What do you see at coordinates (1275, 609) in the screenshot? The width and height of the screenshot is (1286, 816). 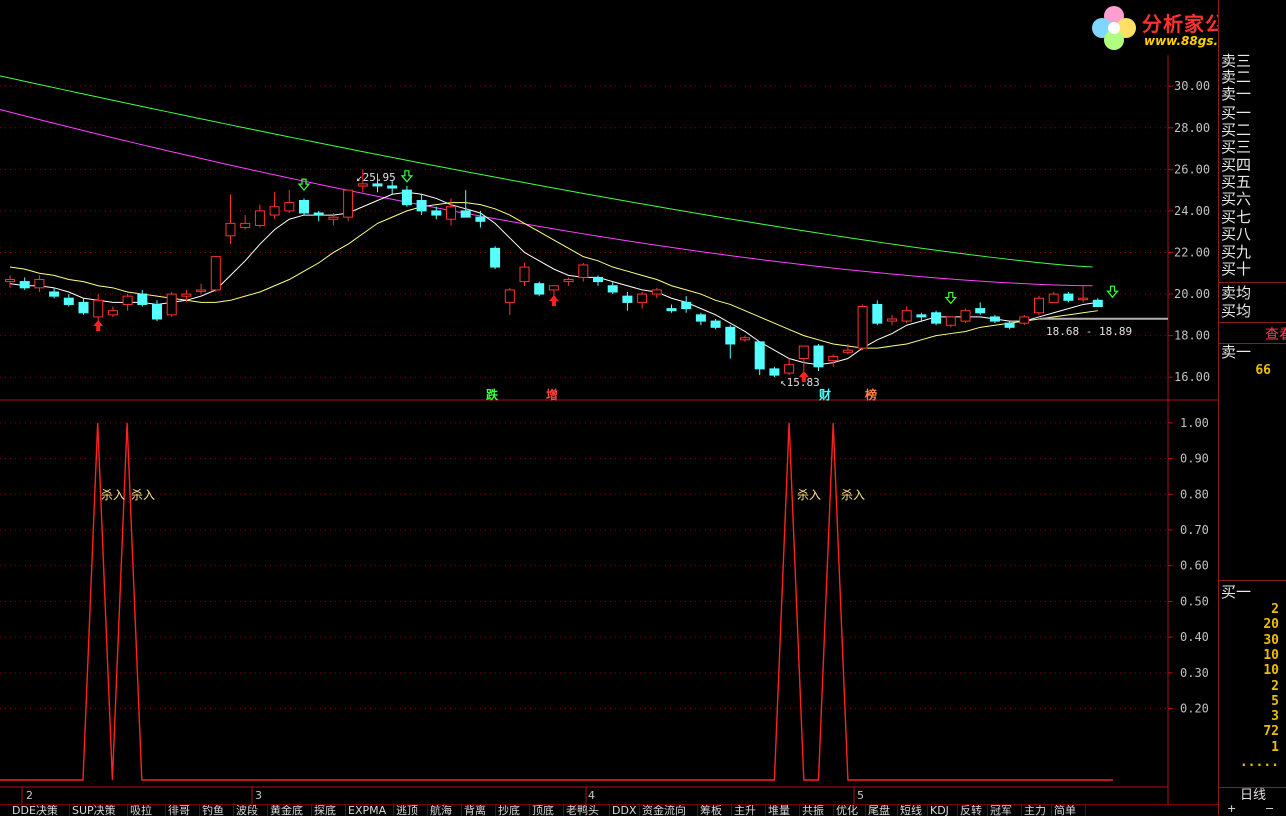 I see `queue-qty: 2` at bounding box center [1275, 609].